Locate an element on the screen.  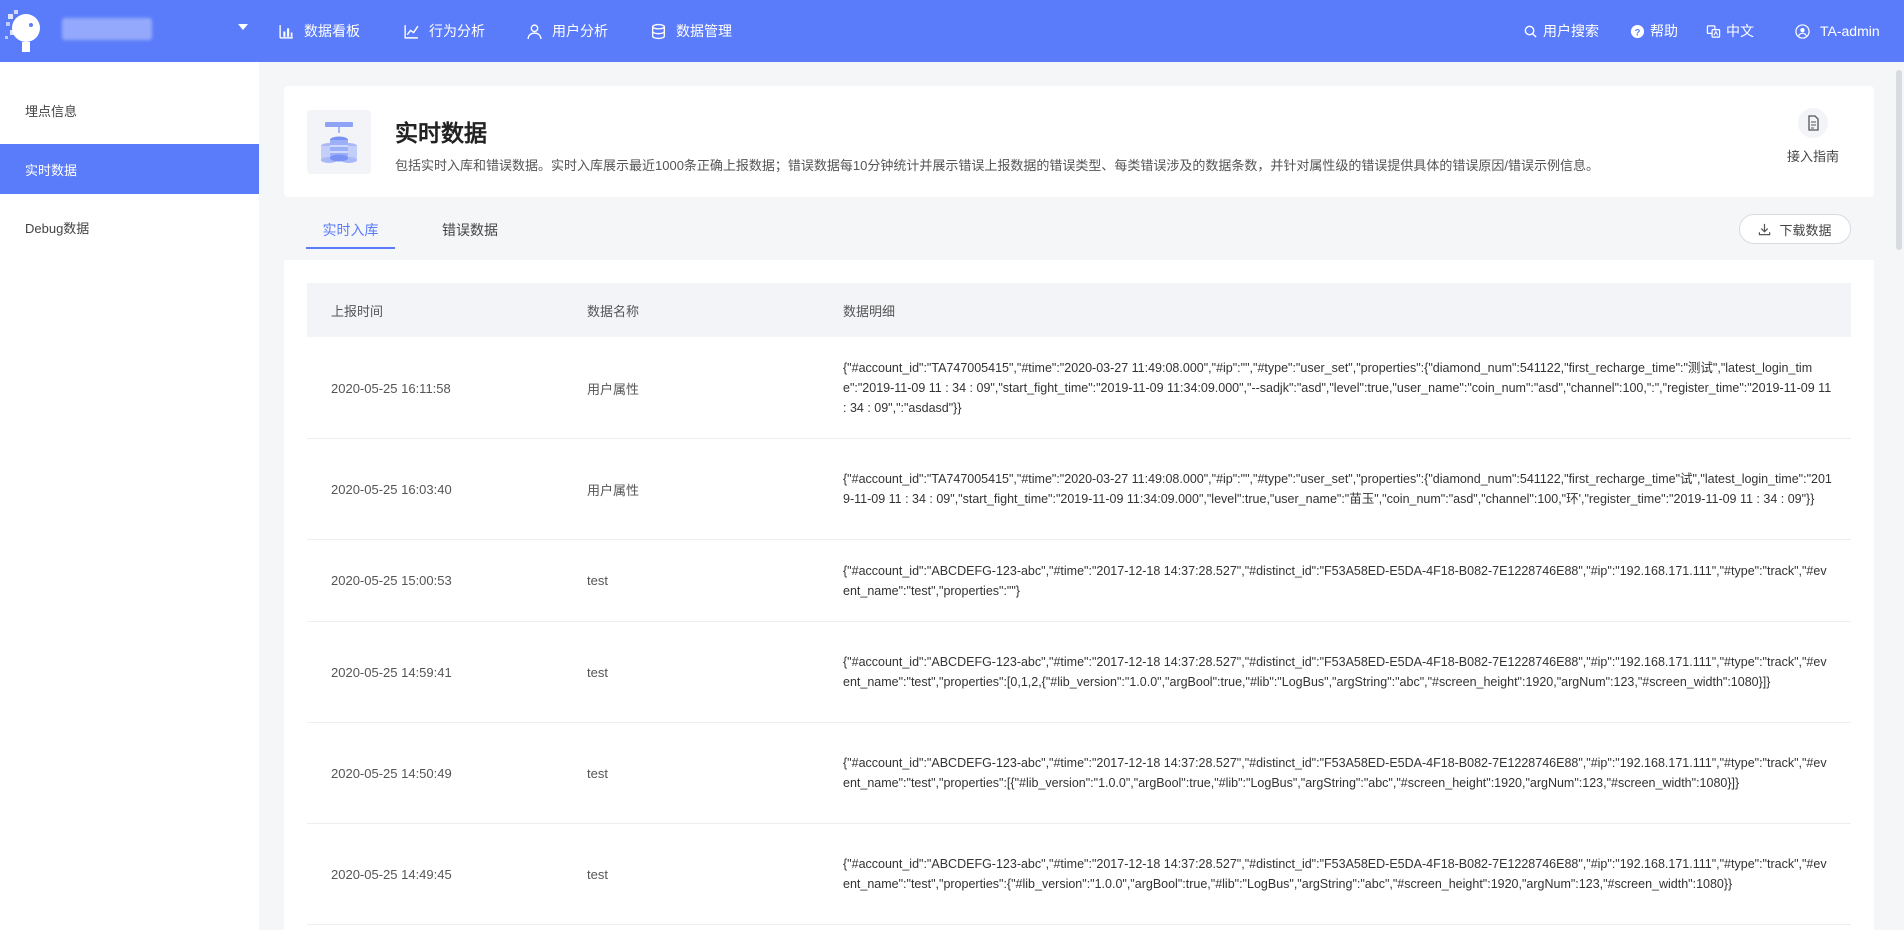
cell-report-time: 2020-05-25 16:11:58 is located at coordinates (391, 388).